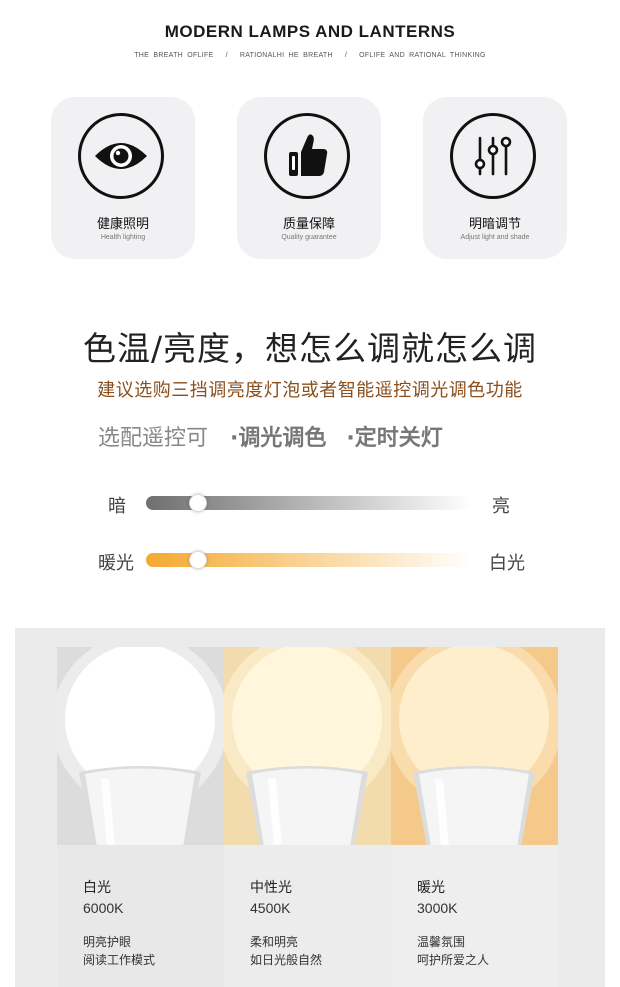 Image resolution: width=620 pixels, height=987 pixels. What do you see at coordinates (274, 942) in the screenshot?
I see `bulb-description: 柔和明亮` at bounding box center [274, 942].